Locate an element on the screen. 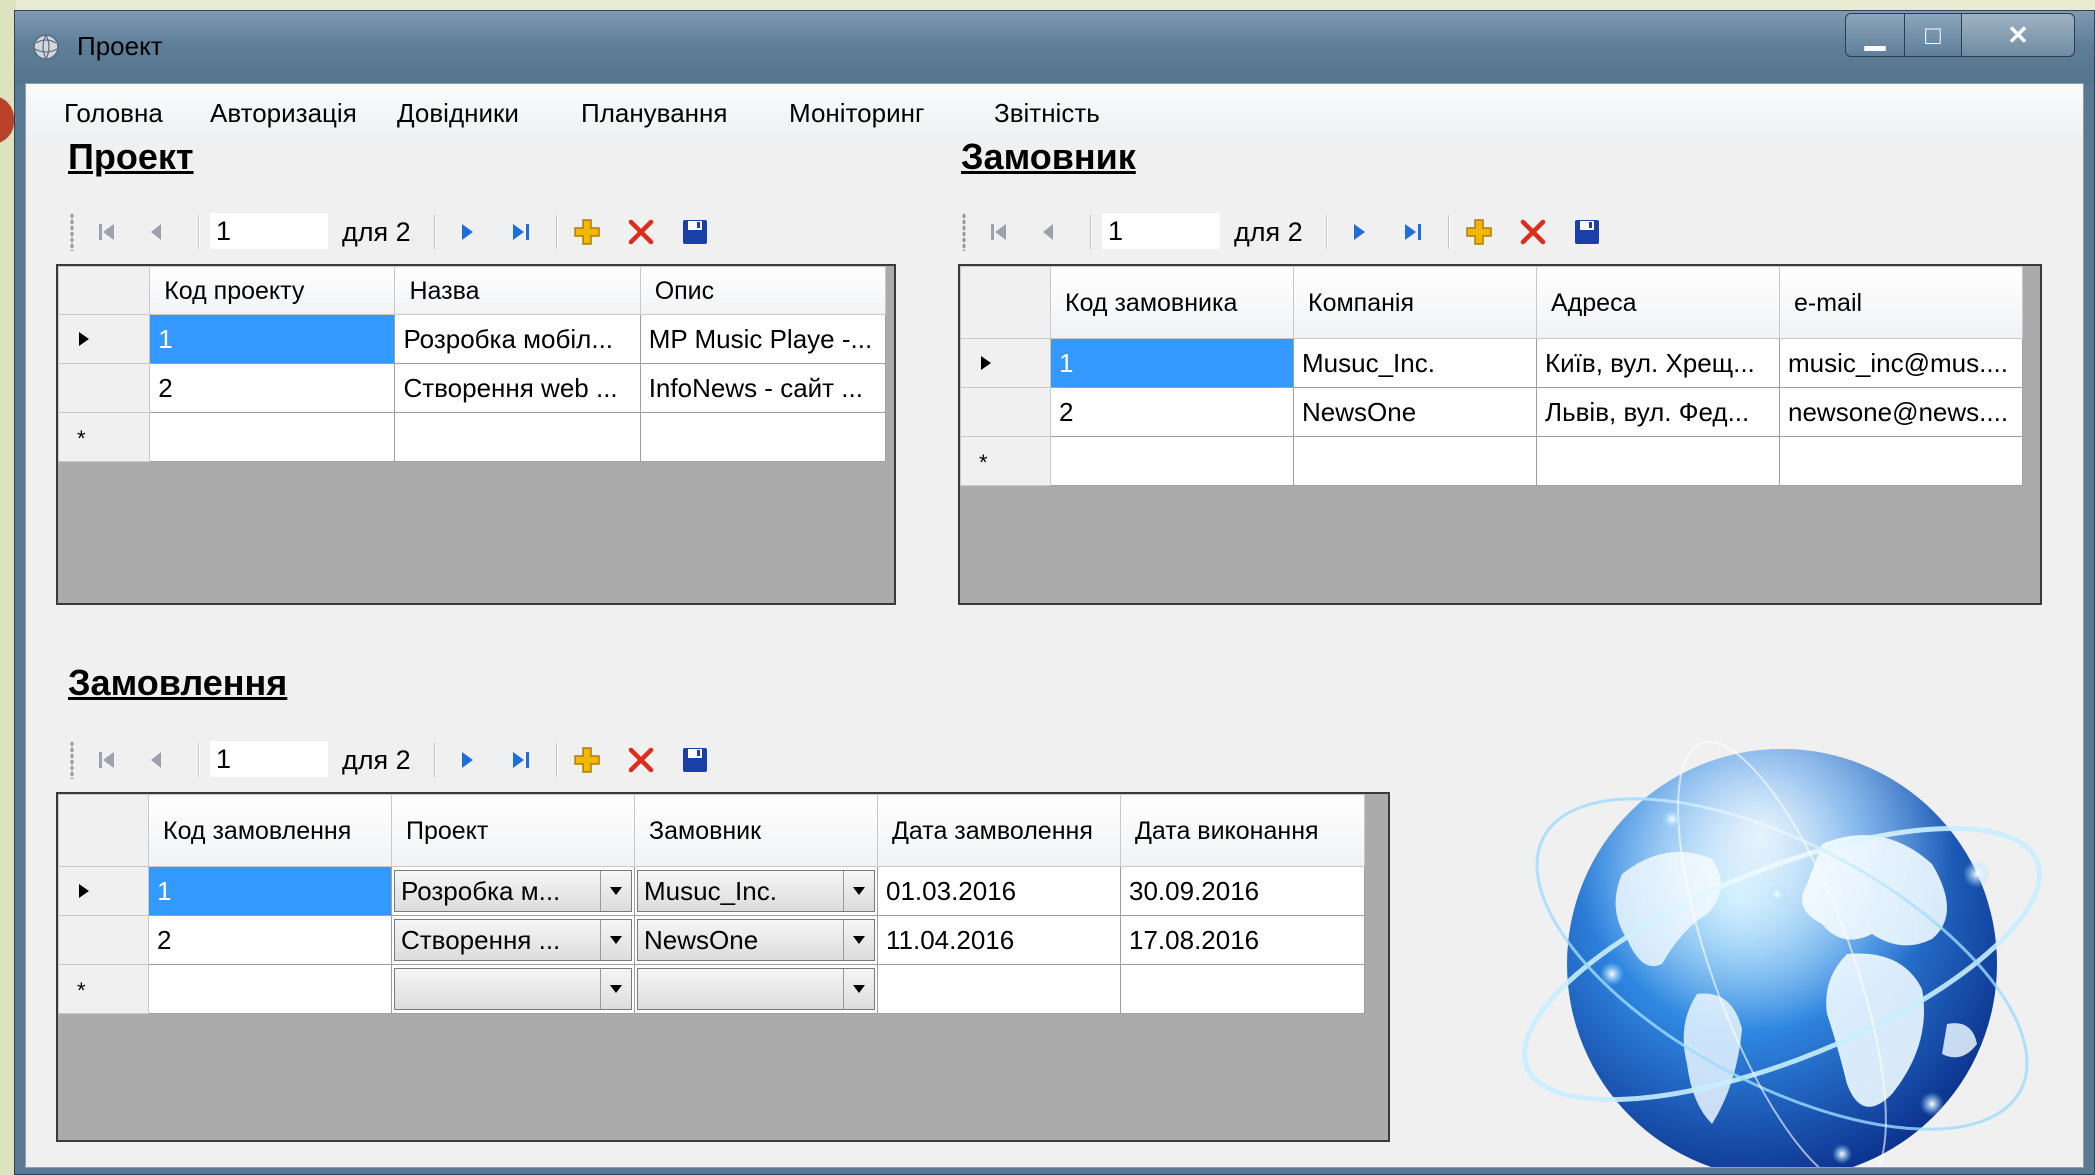 Image resolution: width=2095 pixels, height=1175 pixels. menu-item-authorization: Авторизація is located at coordinates (283, 113).